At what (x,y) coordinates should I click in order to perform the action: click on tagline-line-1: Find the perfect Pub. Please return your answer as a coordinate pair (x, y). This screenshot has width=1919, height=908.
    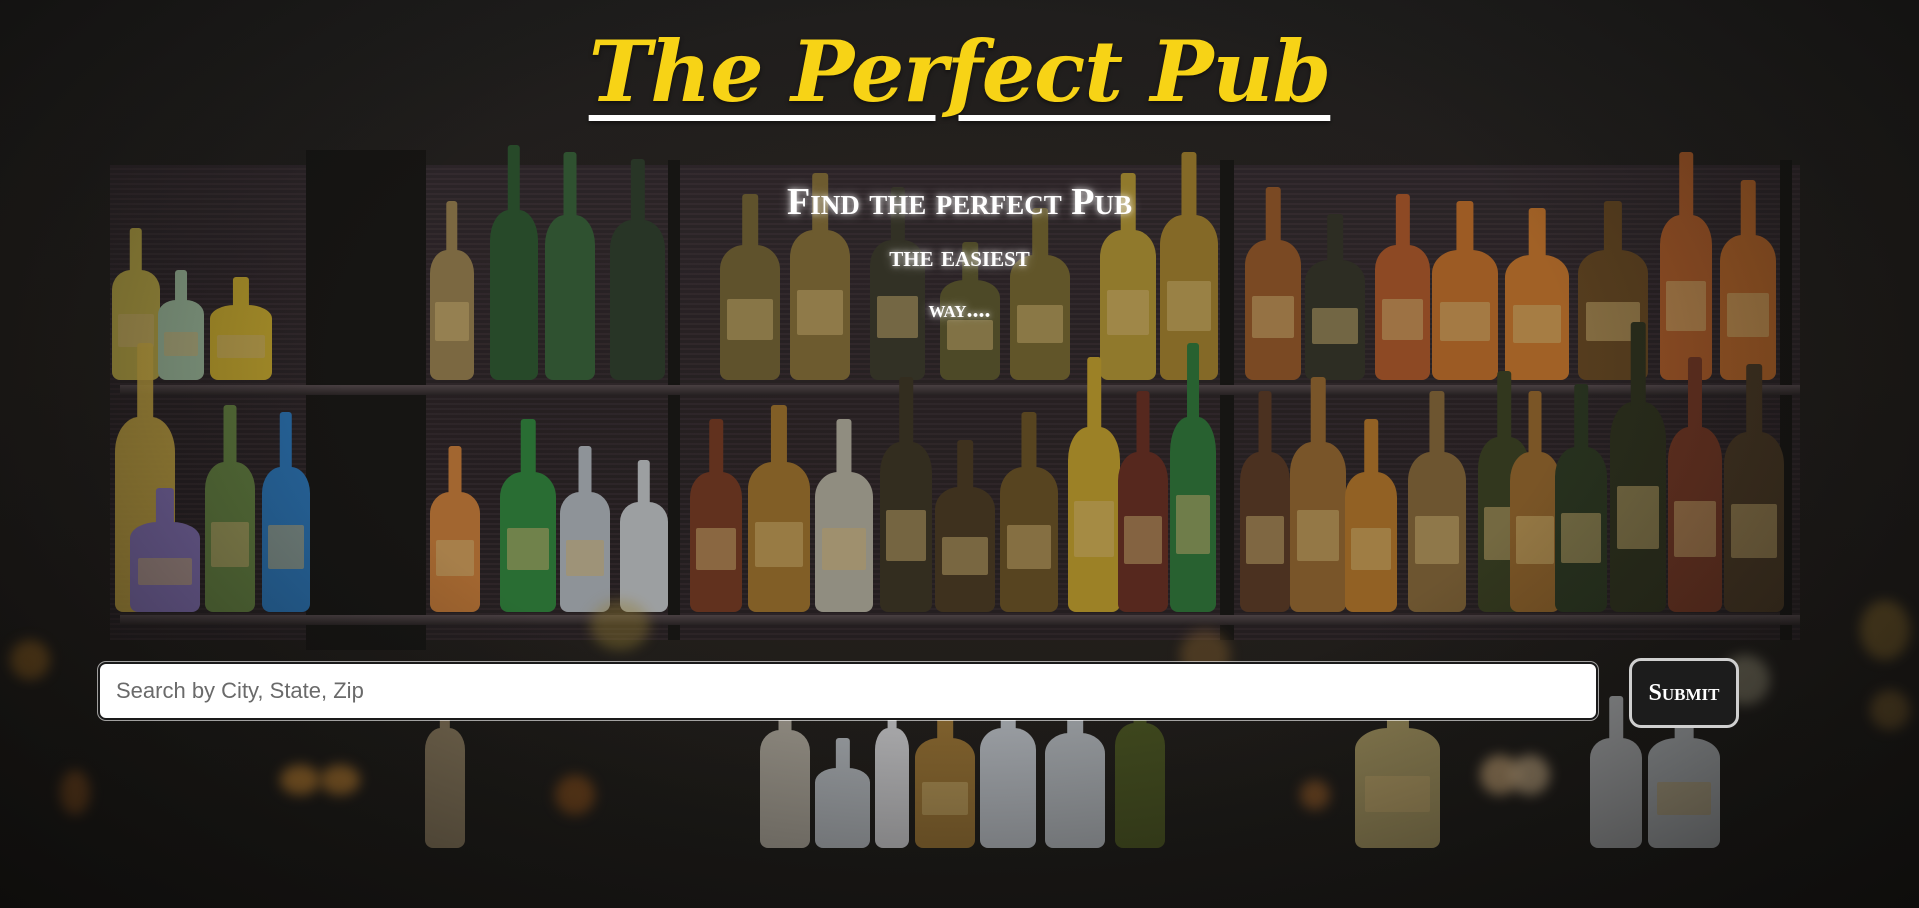
    Looking at the image, I should click on (959, 202).